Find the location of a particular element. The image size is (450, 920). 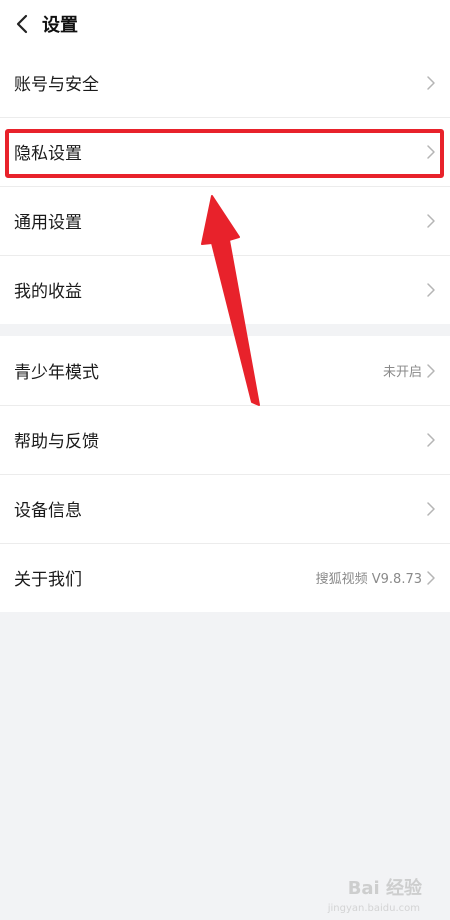

row-label: 隐私设置 is located at coordinates (48, 154).